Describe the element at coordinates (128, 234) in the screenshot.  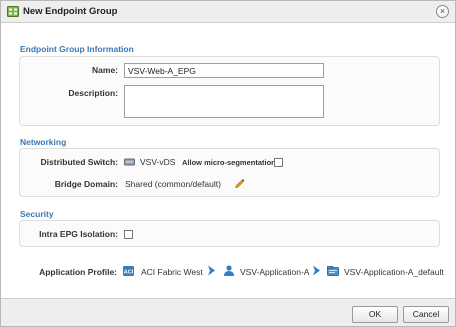
I see `intra-epg-isolation-checkbox` at that location.